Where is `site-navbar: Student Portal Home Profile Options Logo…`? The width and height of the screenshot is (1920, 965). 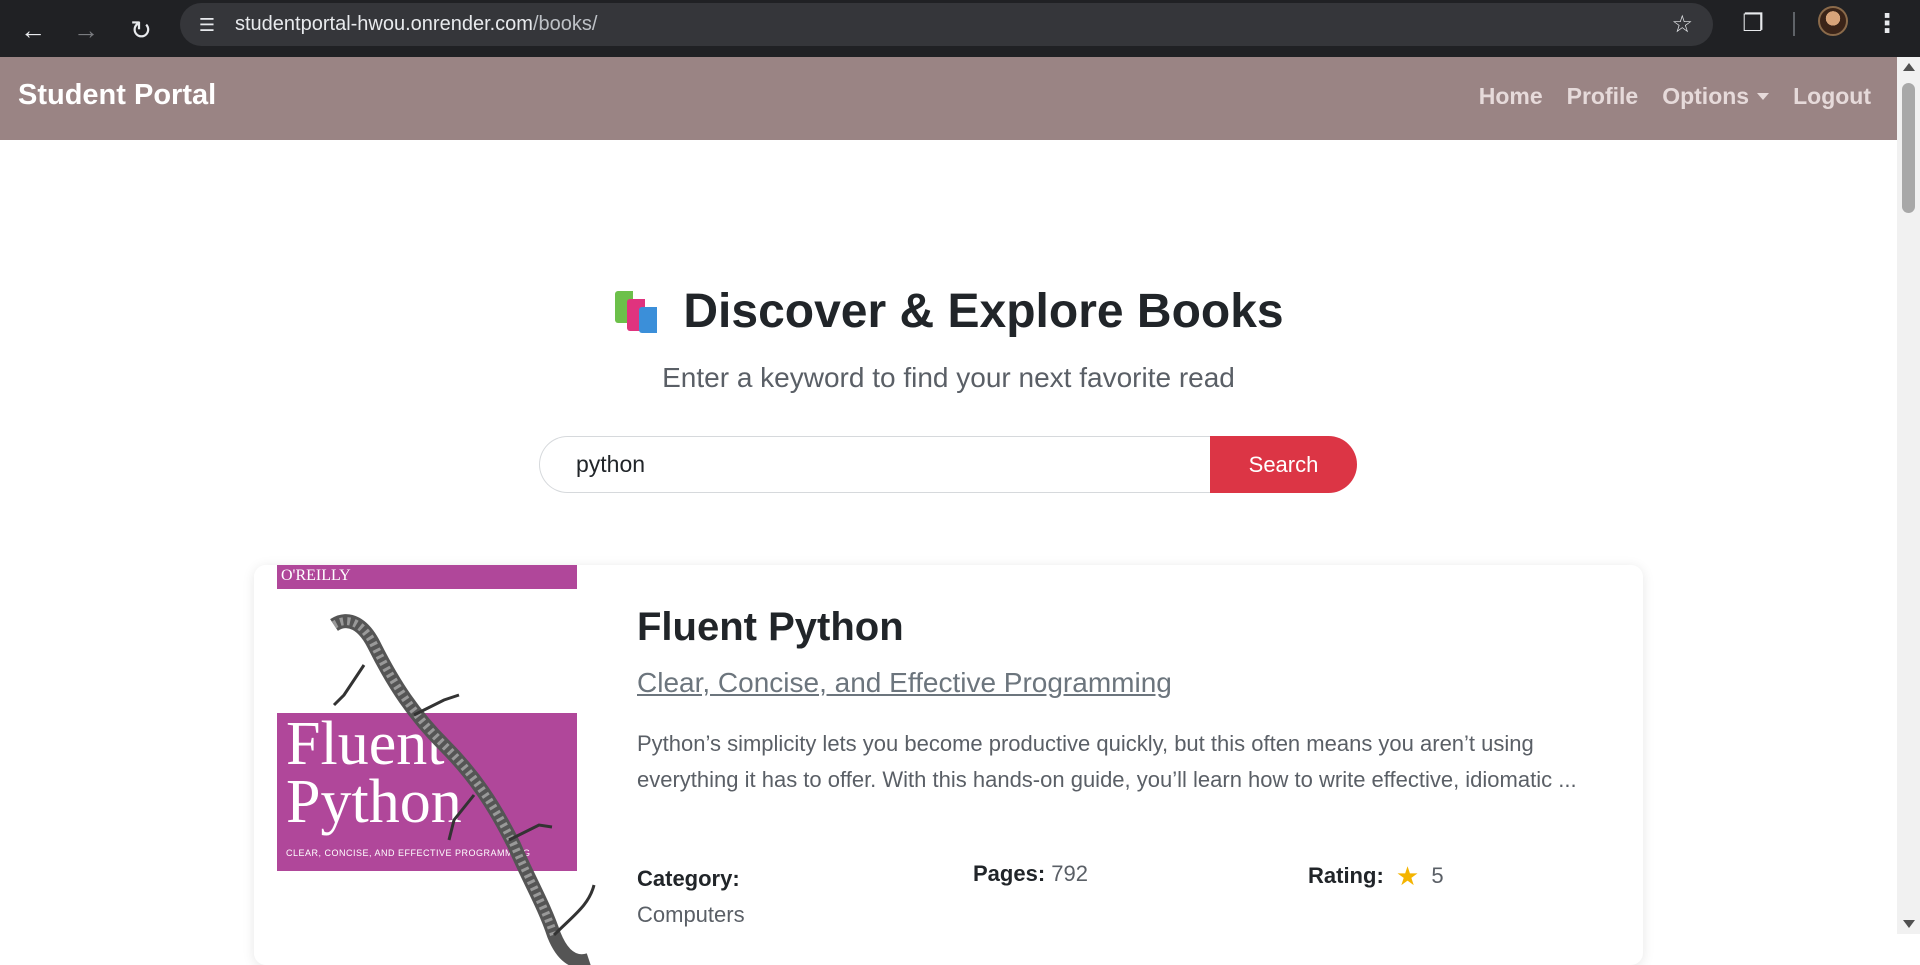 site-navbar: Student Portal Home Profile Options Logo… is located at coordinates (948, 98).